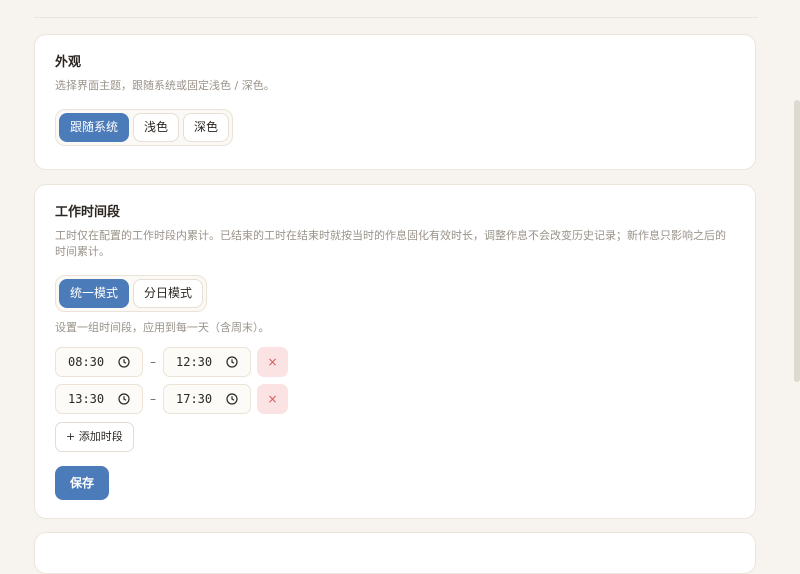 The width and height of the screenshot is (800, 574). What do you see at coordinates (194, 399) in the screenshot?
I see `end-time-value: 17:30` at bounding box center [194, 399].